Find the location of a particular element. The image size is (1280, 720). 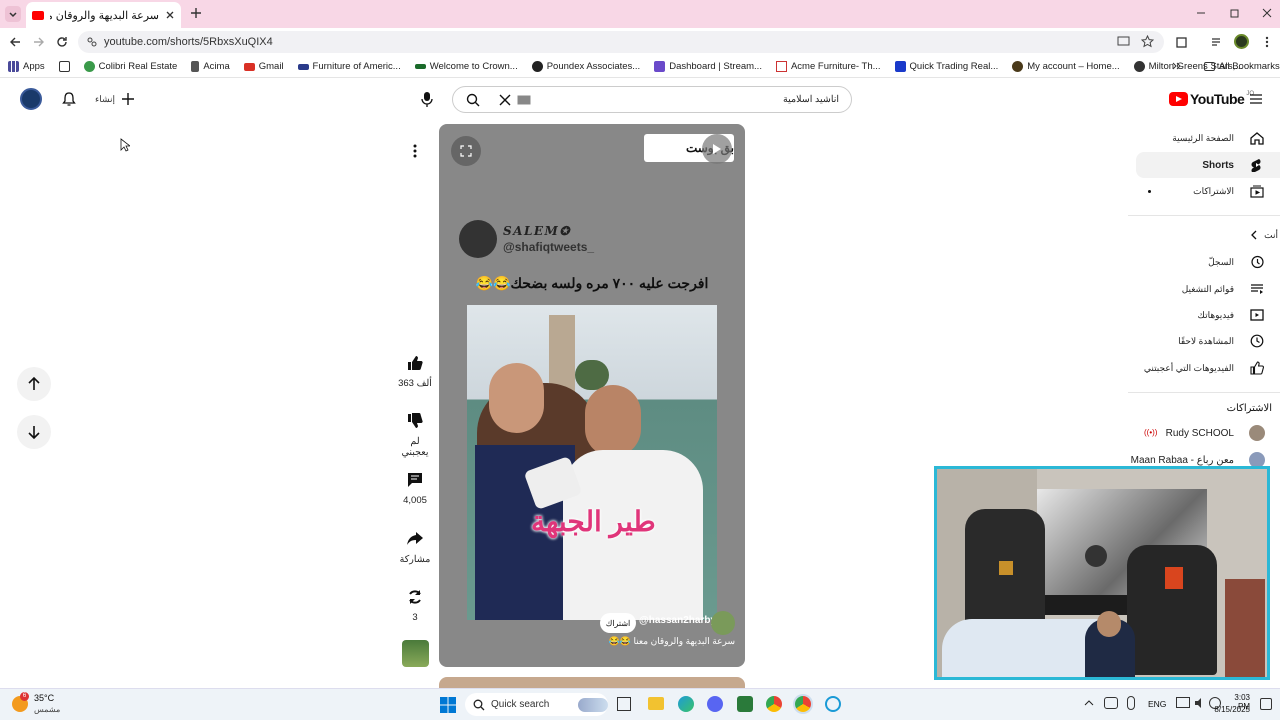

reload-button is located at coordinates (62, 42).